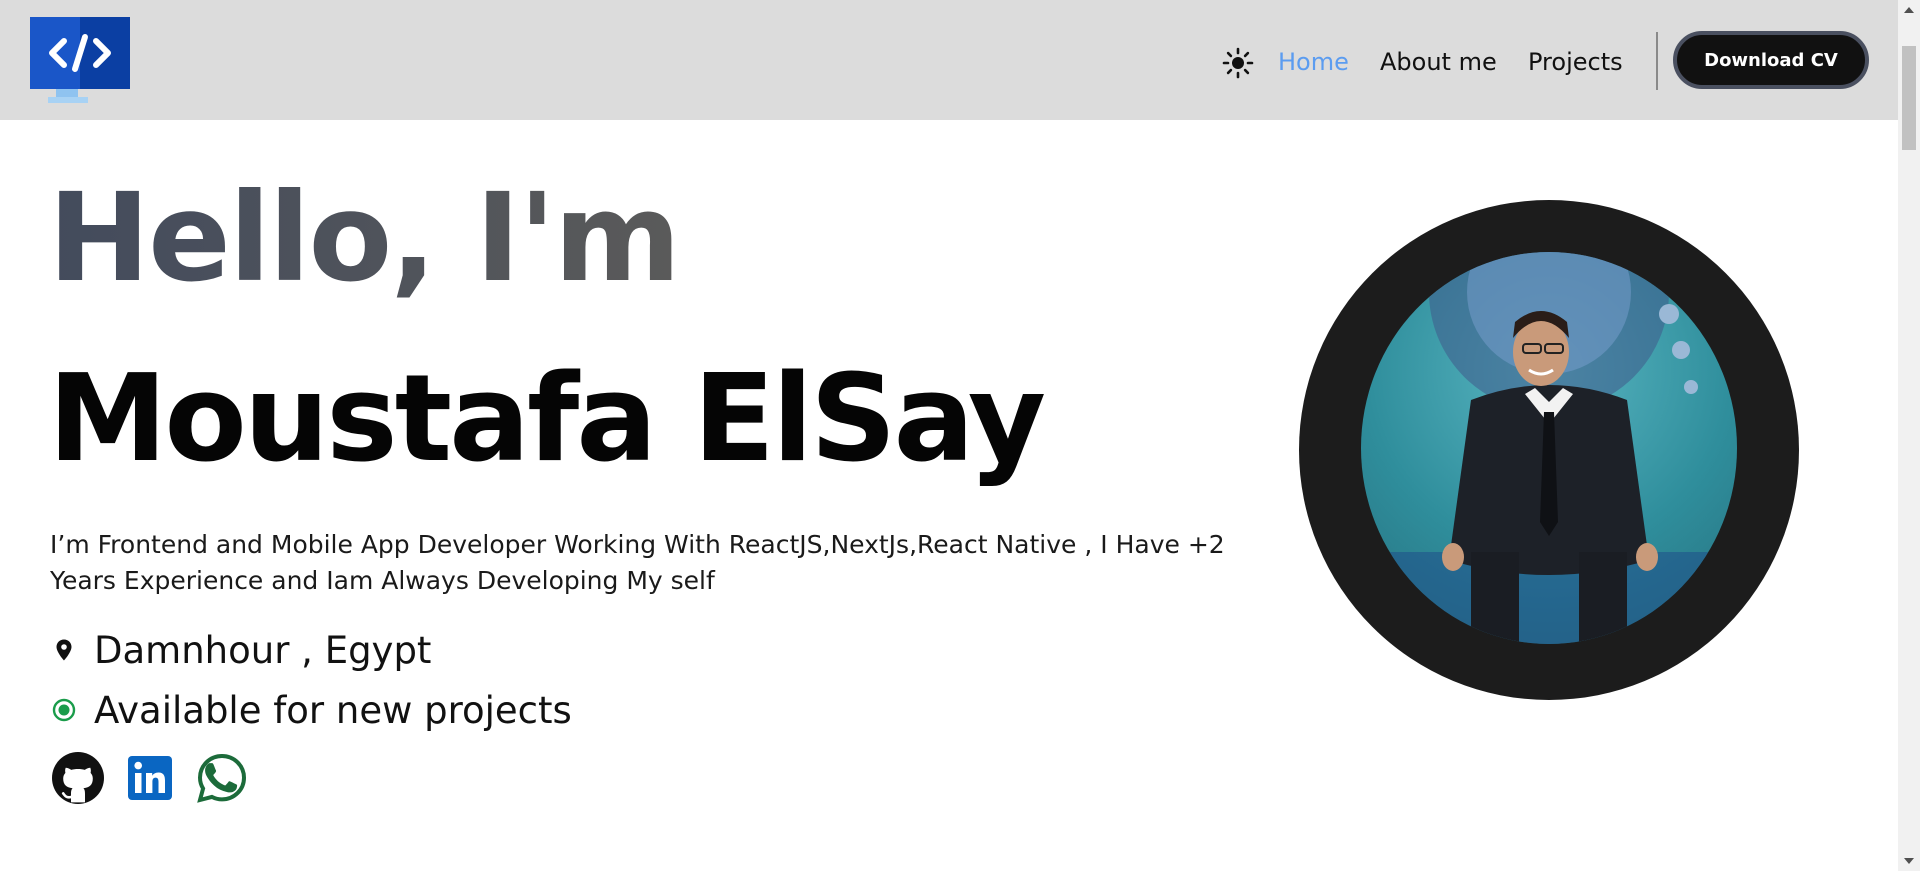 The image size is (1920, 871). I want to click on profile-photo-illustration, so click(1549, 448).